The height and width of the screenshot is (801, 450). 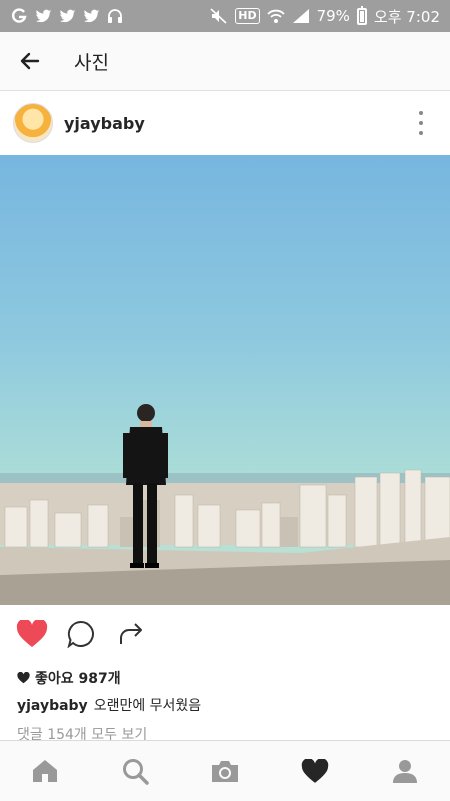 What do you see at coordinates (91, 62) in the screenshot?
I see `page-title: 사진` at bounding box center [91, 62].